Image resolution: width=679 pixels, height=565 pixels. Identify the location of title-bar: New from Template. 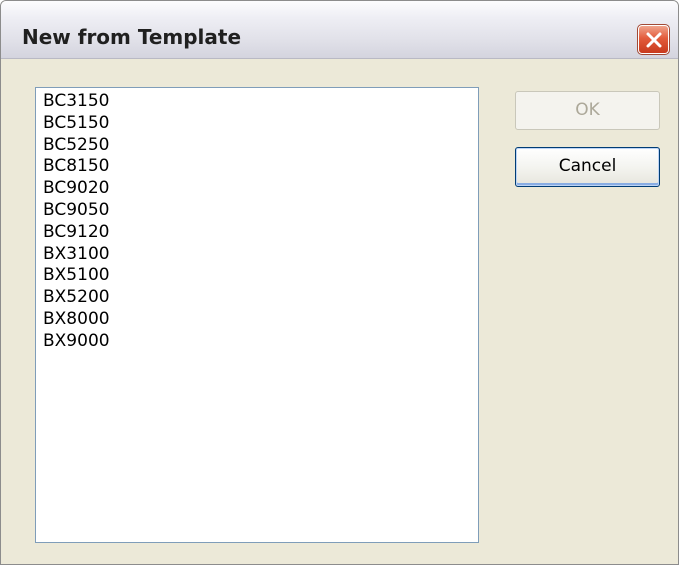
(339, 30).